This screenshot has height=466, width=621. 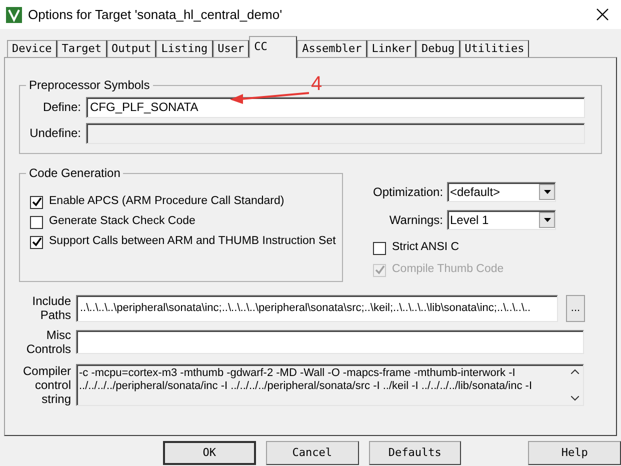 I want to click on tab: Debug, so click(x=438, y=48).